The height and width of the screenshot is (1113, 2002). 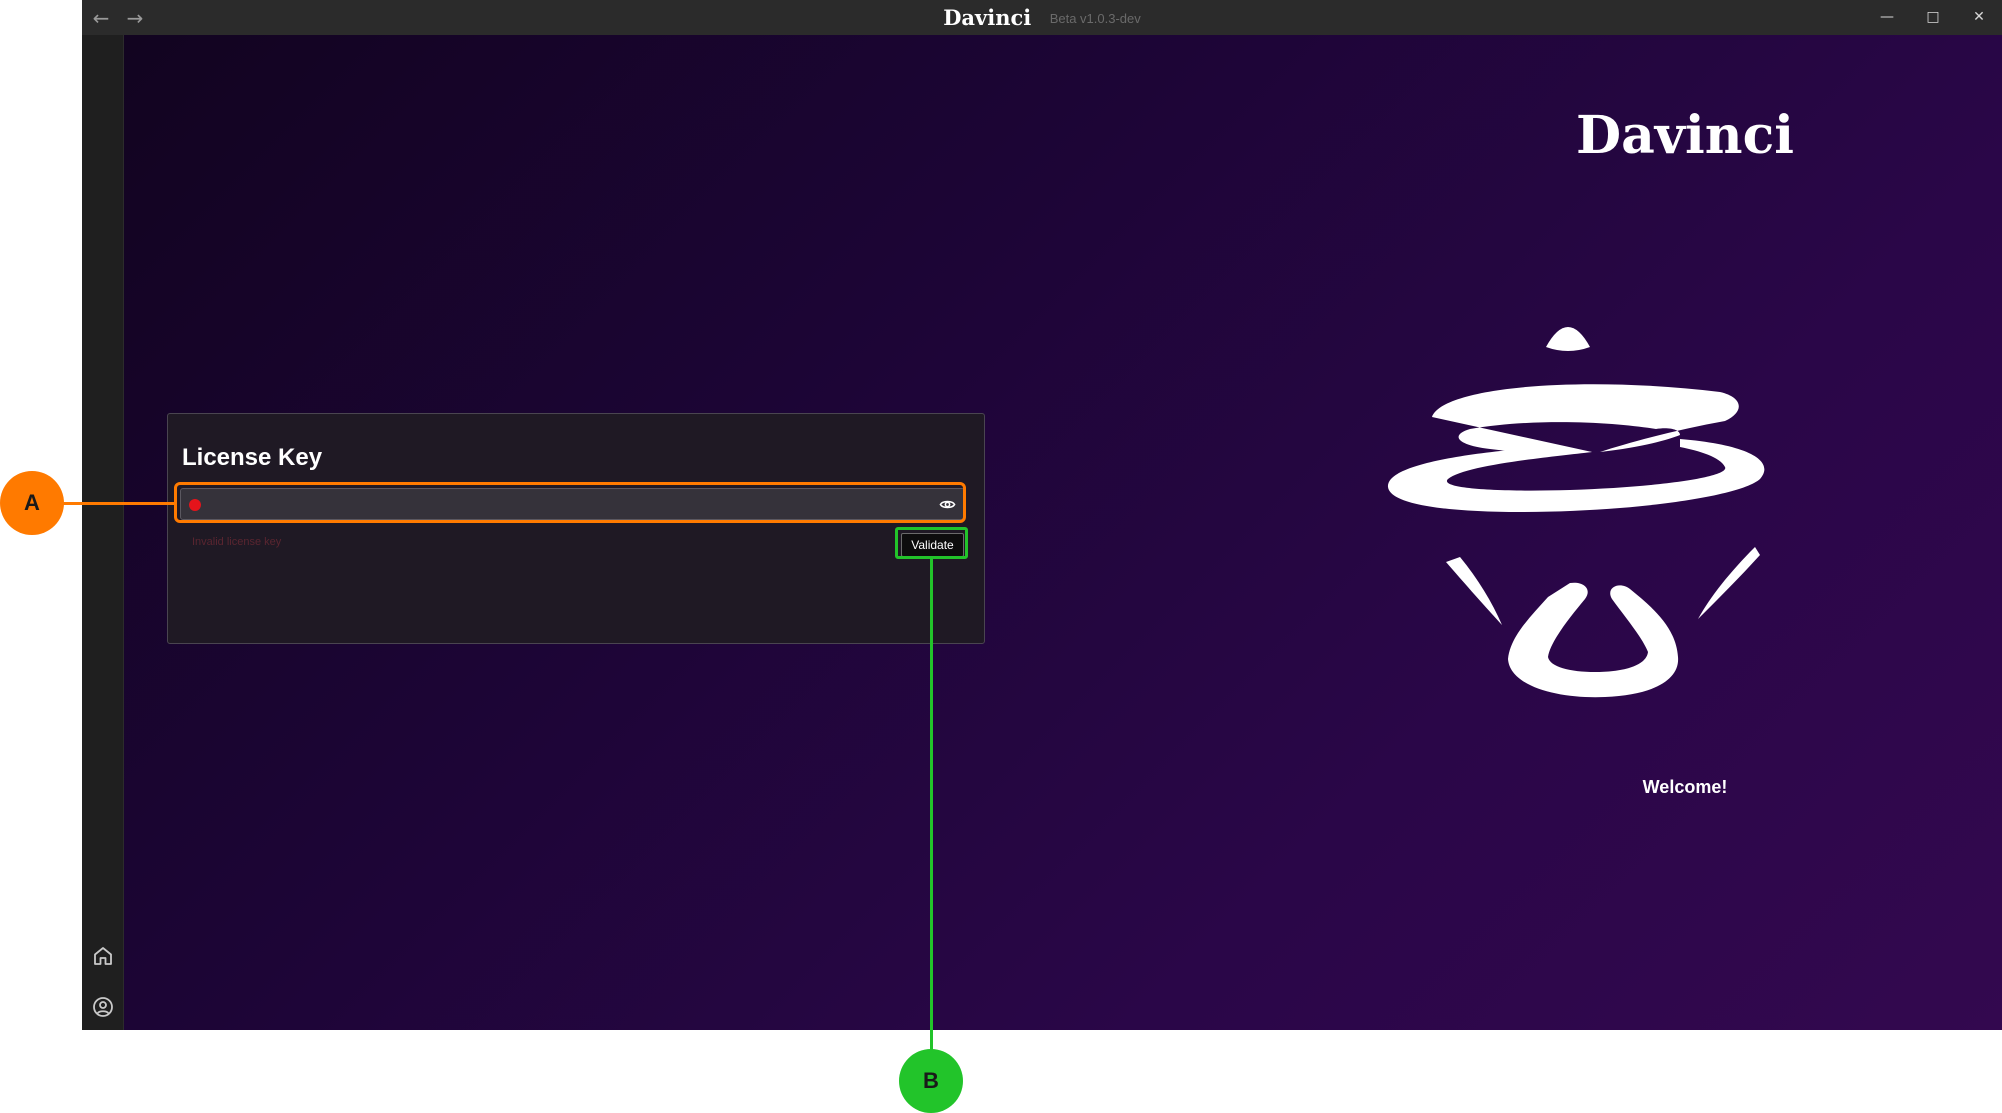 I want to click on callout-b-badge: B, so click(x=931, y=1081).